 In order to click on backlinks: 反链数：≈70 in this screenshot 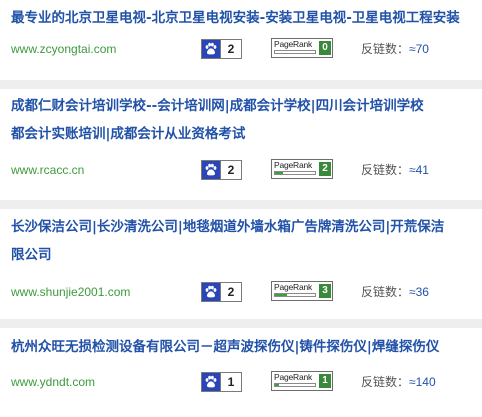, I will do `click(395, 49)`.